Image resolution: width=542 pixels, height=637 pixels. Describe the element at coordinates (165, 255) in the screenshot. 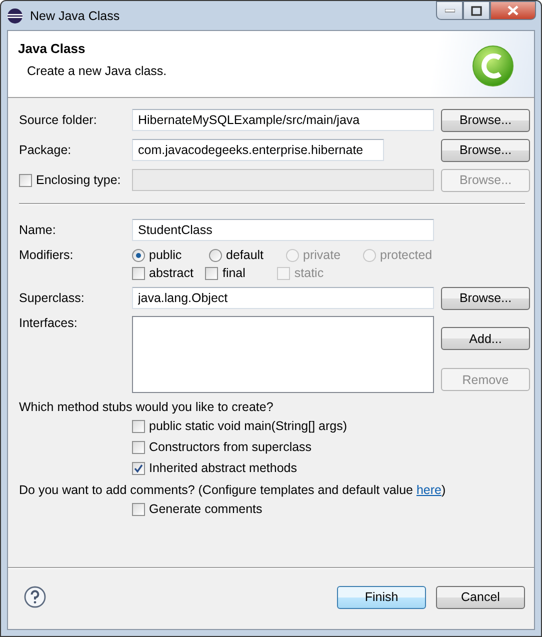

I see `radio-label: public` at that location.